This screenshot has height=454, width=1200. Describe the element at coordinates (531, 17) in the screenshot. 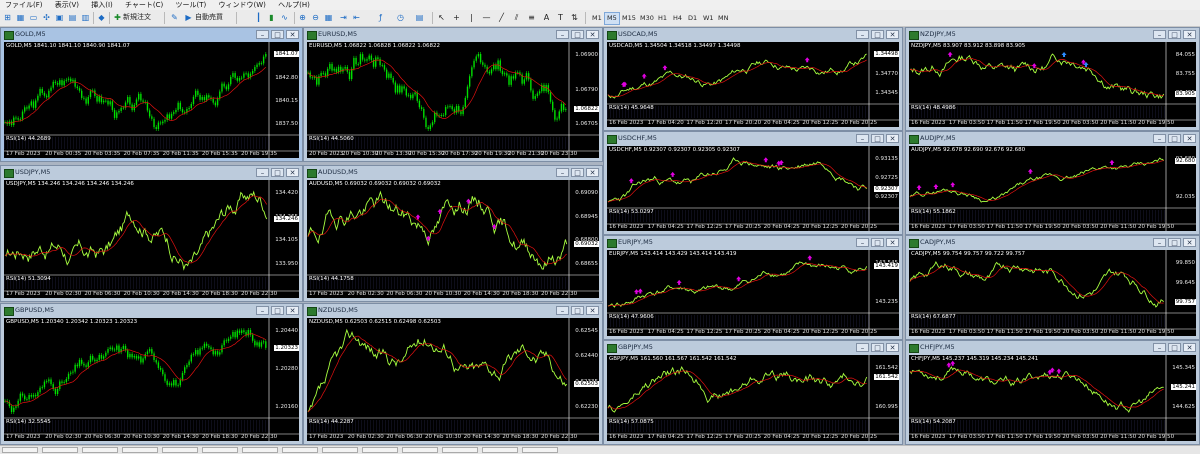

I see `fibonacci-icon: ≡` at that location.